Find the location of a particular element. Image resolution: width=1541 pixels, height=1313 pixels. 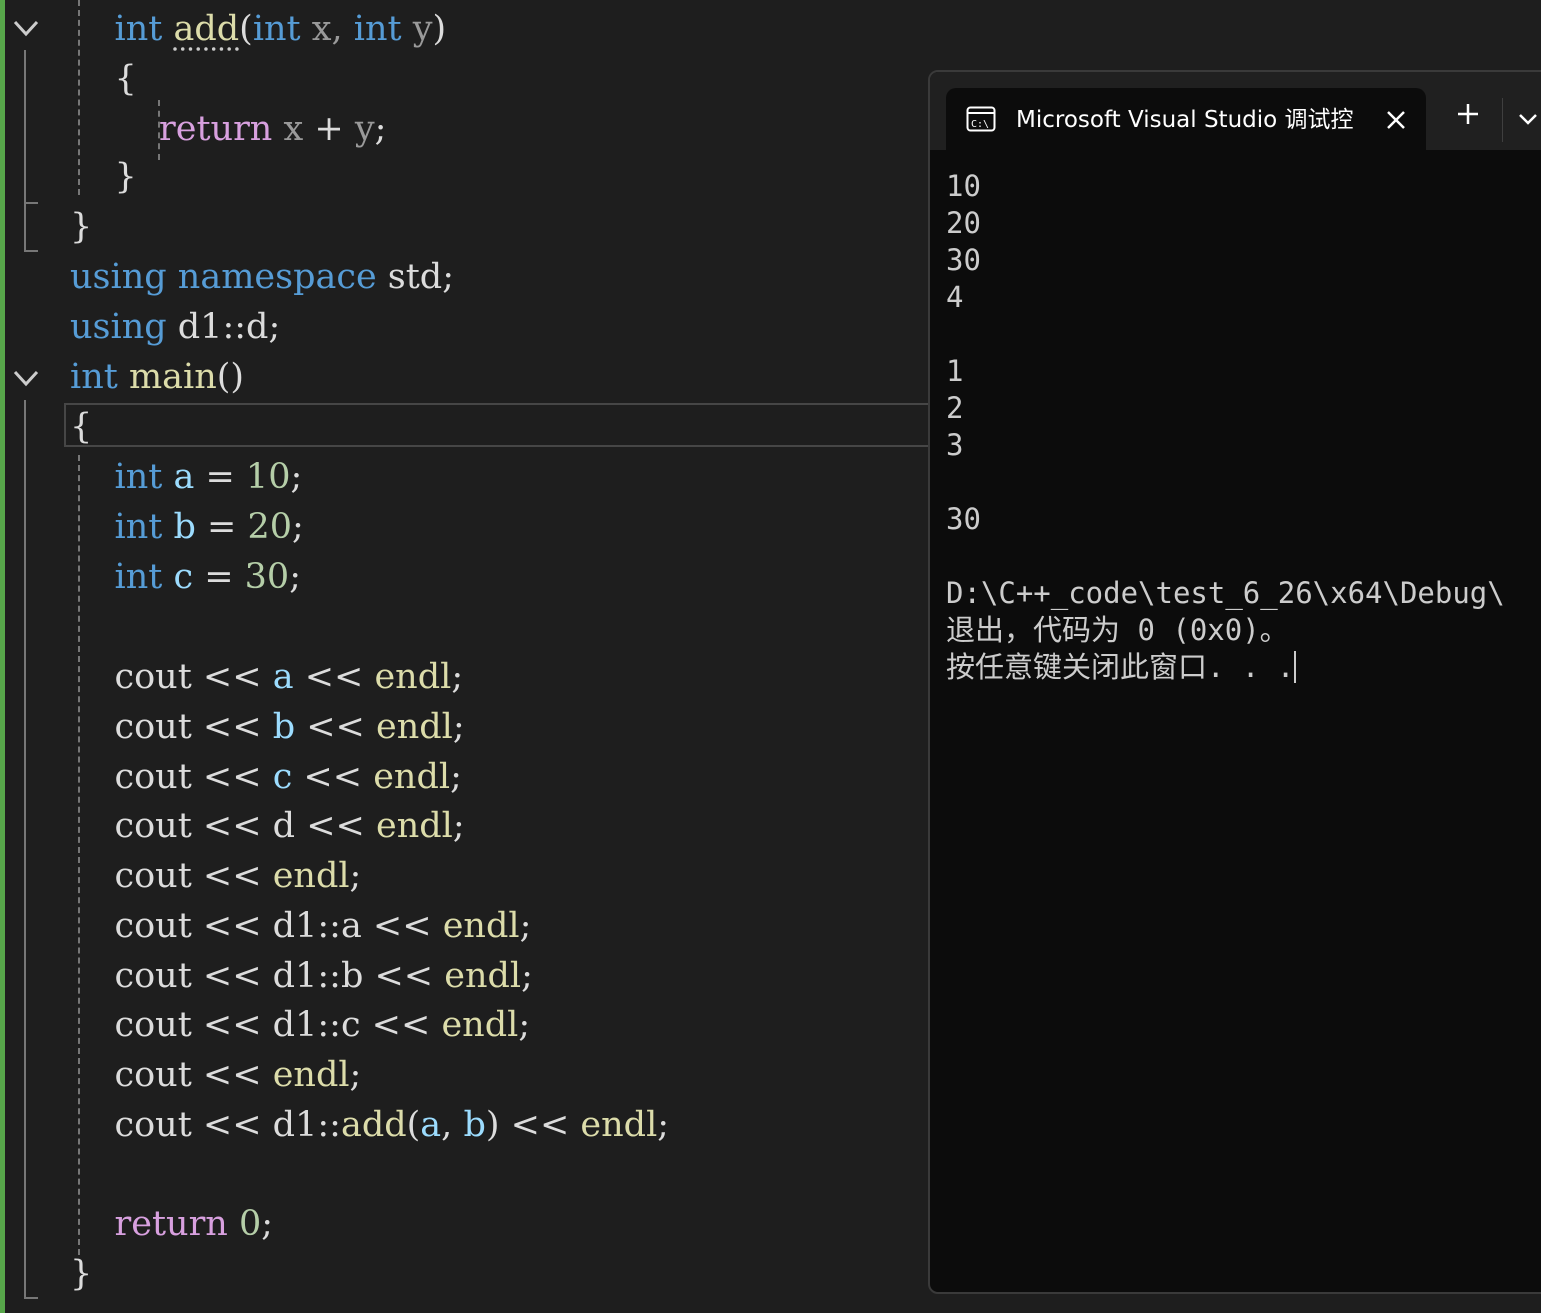

code-token: () is located at coordinates (230, 377).